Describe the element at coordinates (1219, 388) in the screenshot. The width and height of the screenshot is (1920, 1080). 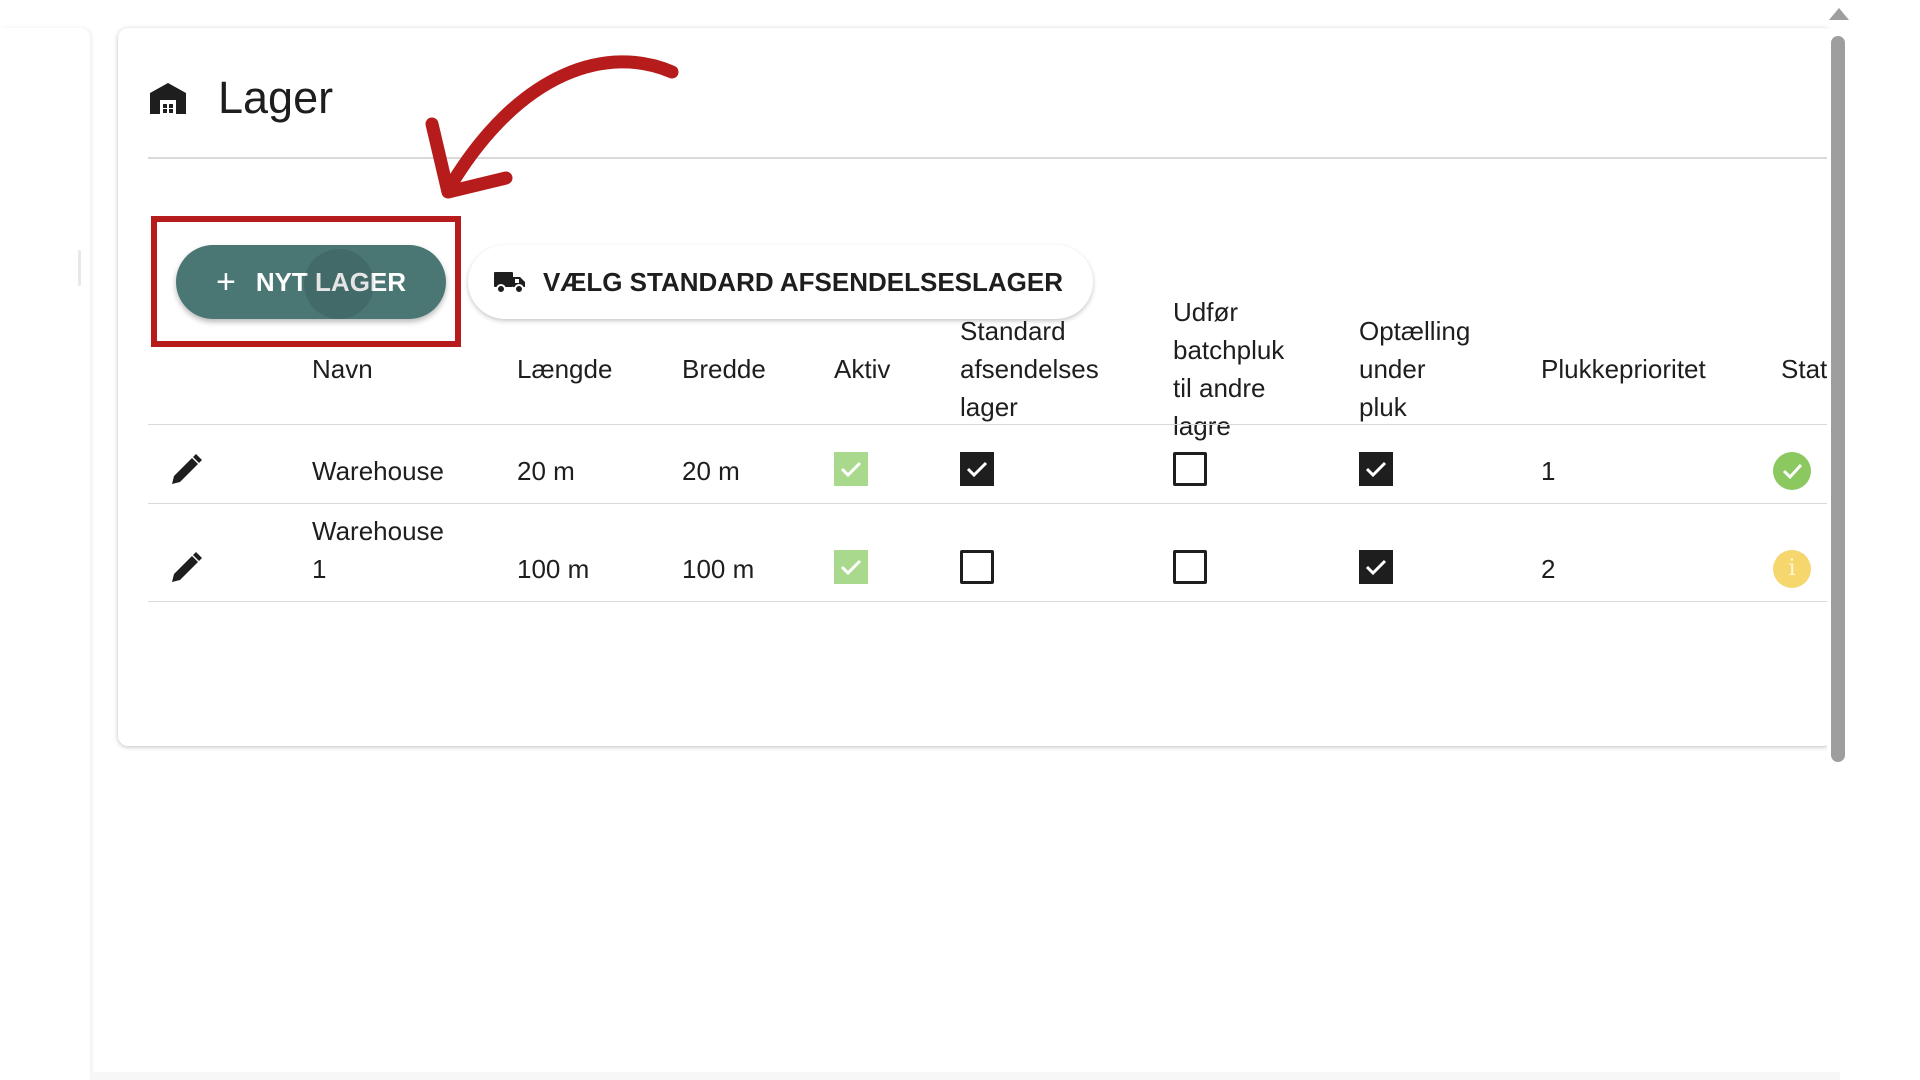
I see `header-batch-line: til andre` at that location.